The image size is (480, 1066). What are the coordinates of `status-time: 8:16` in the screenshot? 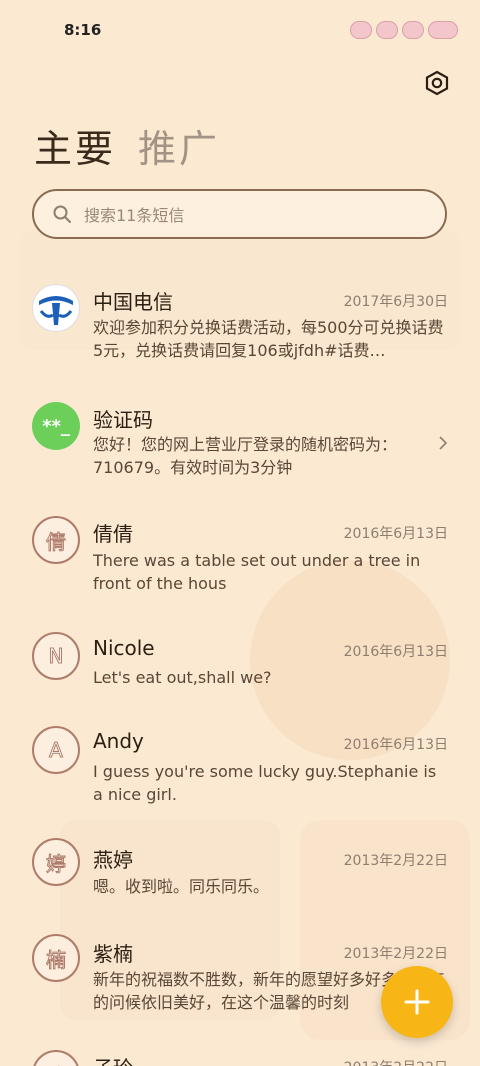 It's located at (83, 30).